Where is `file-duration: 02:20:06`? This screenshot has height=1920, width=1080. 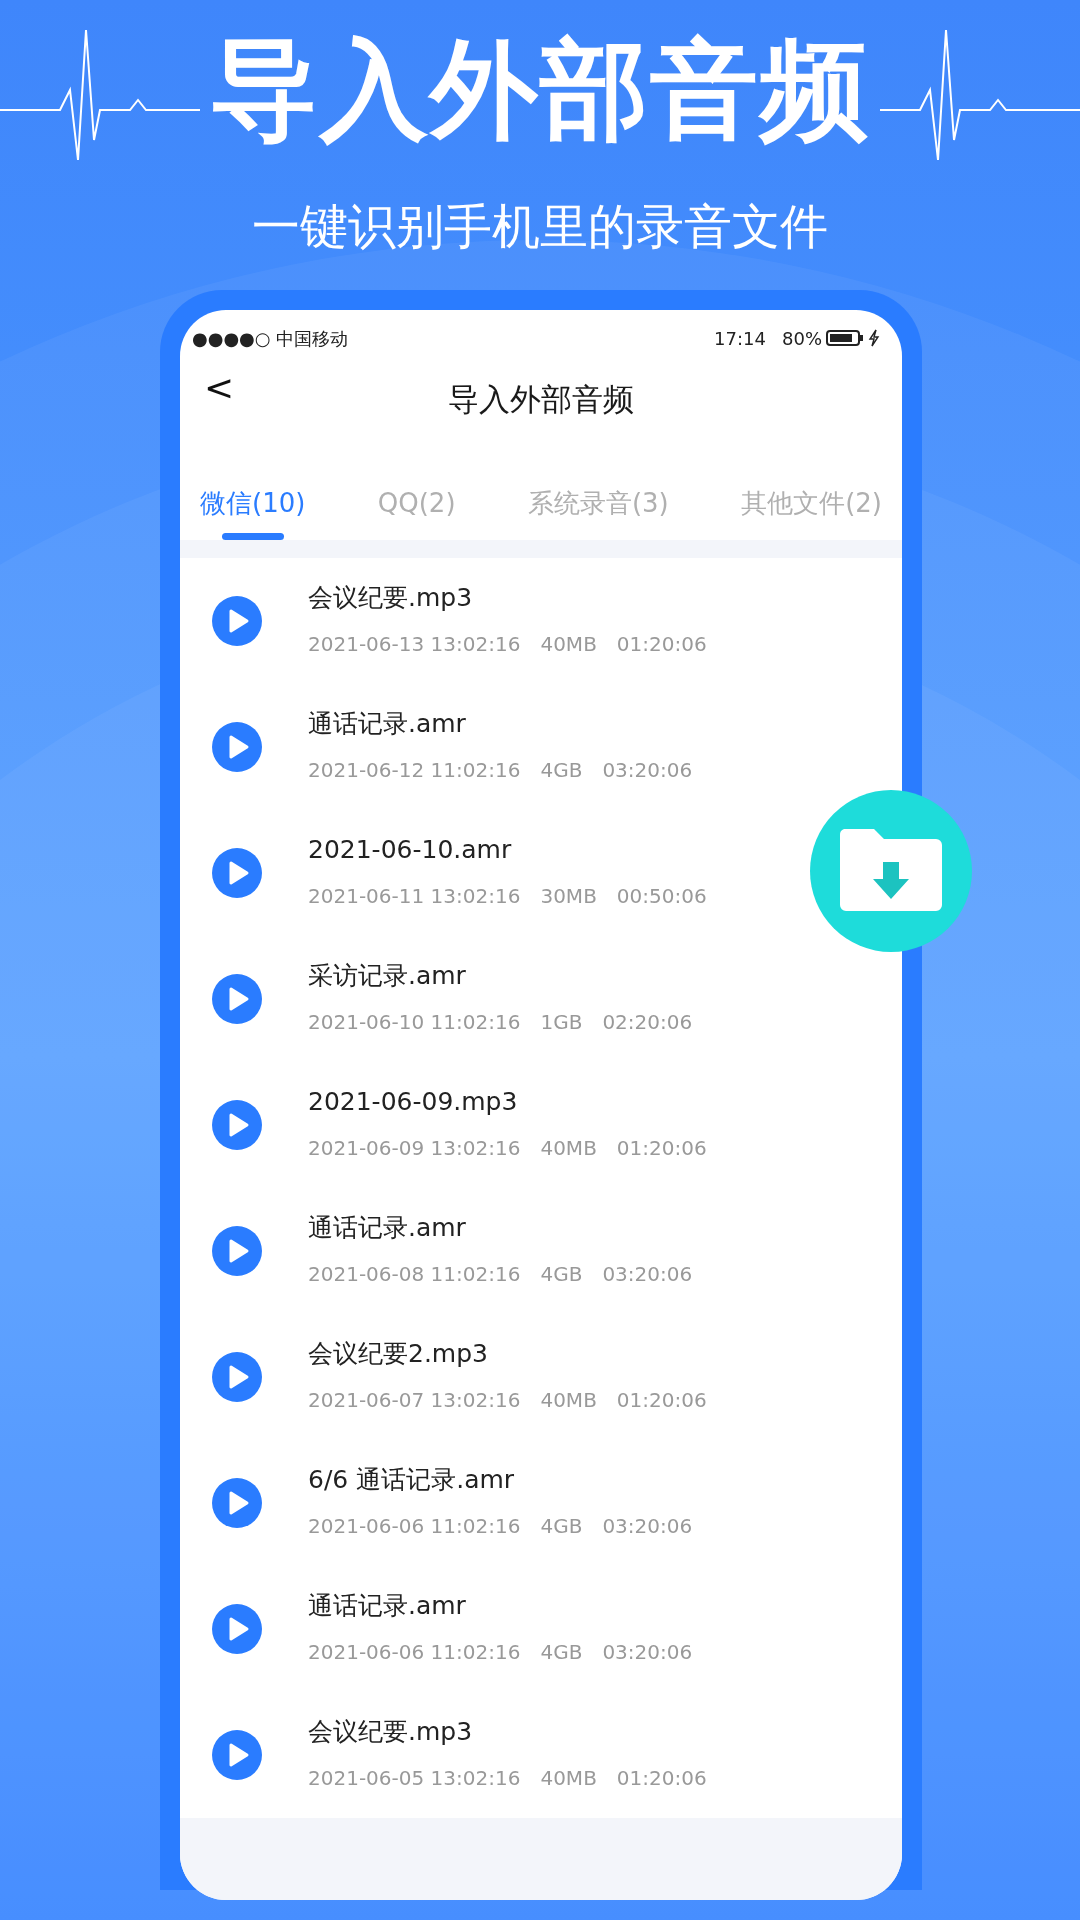 file-duration: 02:20:06 is located at coordinates (647, 1022).